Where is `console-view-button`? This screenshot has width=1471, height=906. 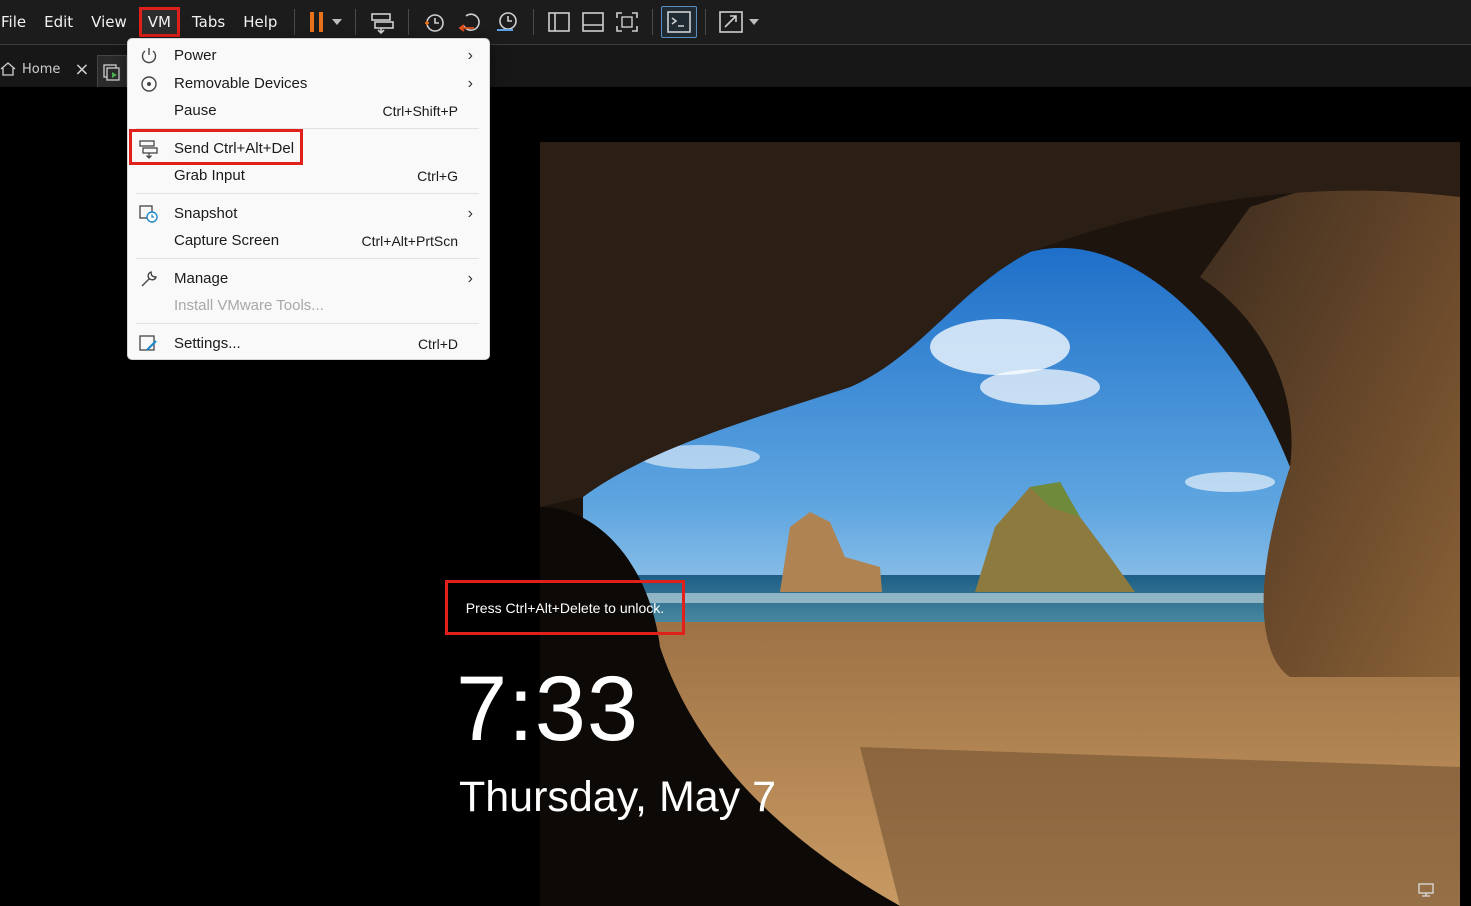 console-view-button is located at coordinates (679, 22).